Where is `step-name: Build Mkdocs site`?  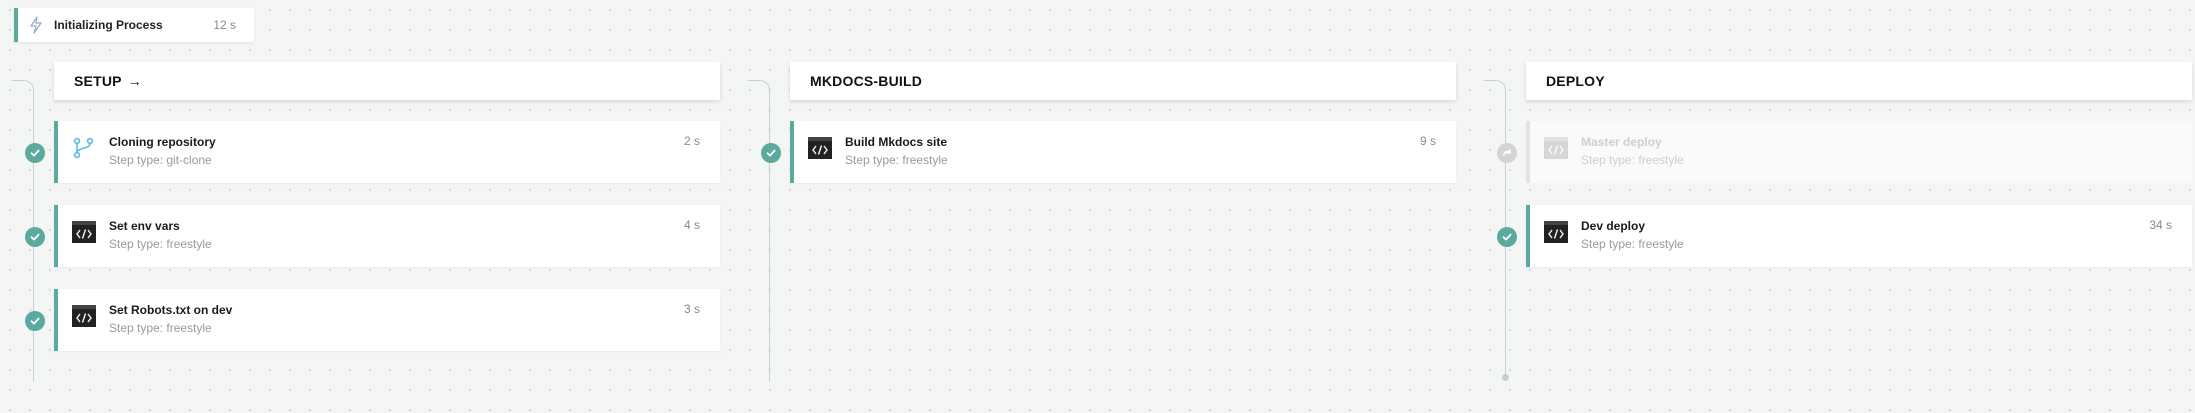 step-name: Build Mkdocs site is located at coordinates (896, 142).